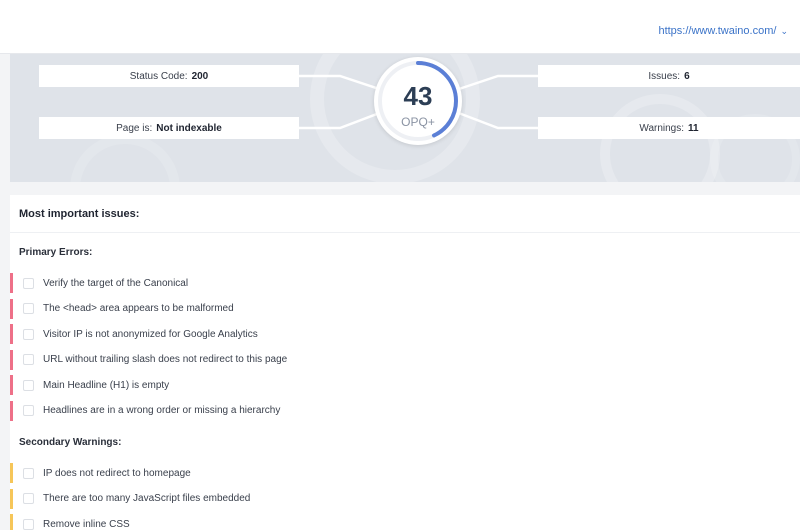 This screenshot has width=800, height=530. I want to click on issue-text: The <head> area appears to be malformed, so click(138, 308).